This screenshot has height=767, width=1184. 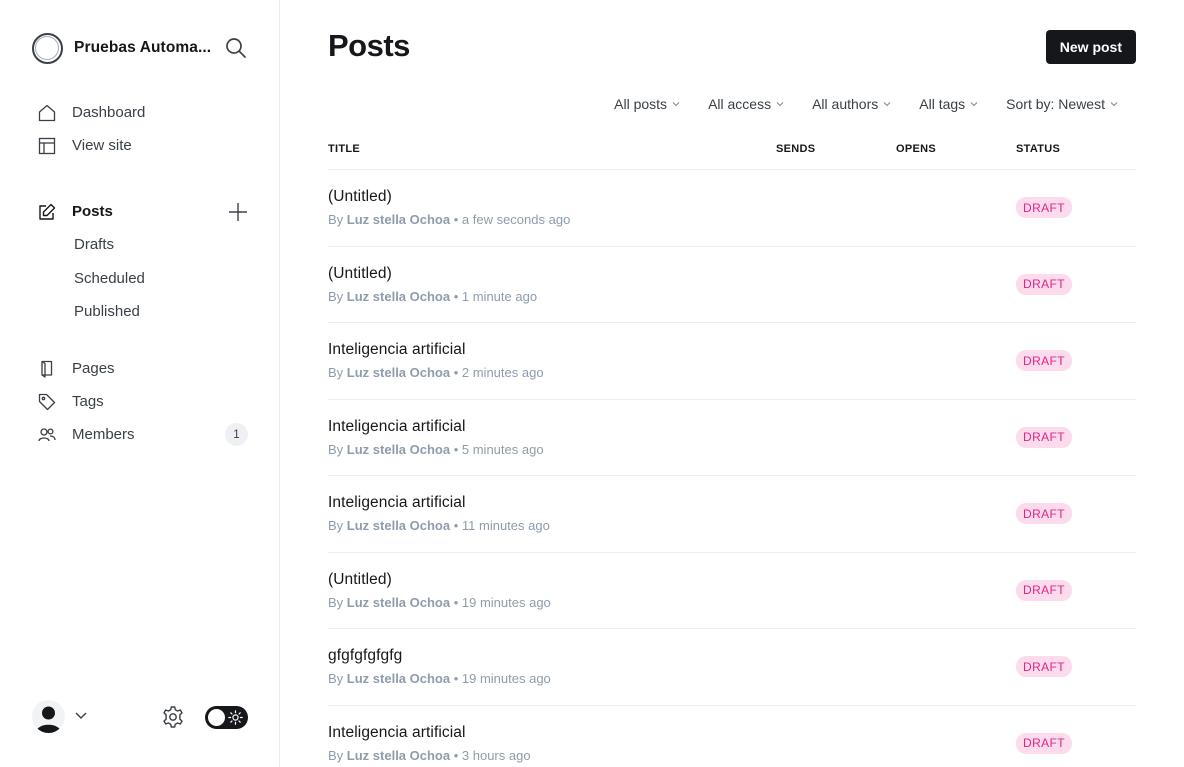 What do you see at coordinates (942, 104) in the screenshot?
I see `filter-tags-label: All tags` at bounding box center [942, 104].